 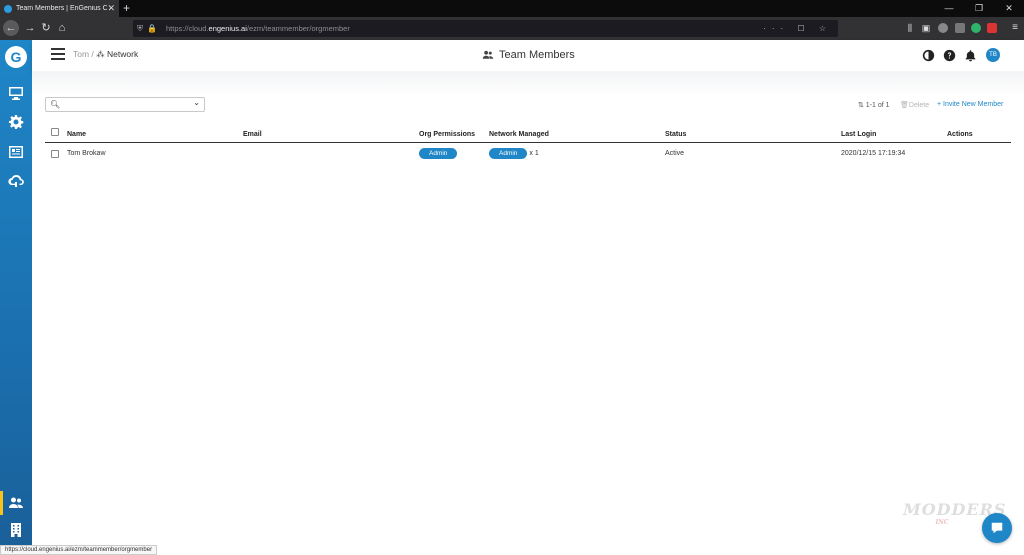 What do you see at coordinates (16, 57) in the screenshot?
I see `engenius-logo: G` at bounding box center [16, 57].